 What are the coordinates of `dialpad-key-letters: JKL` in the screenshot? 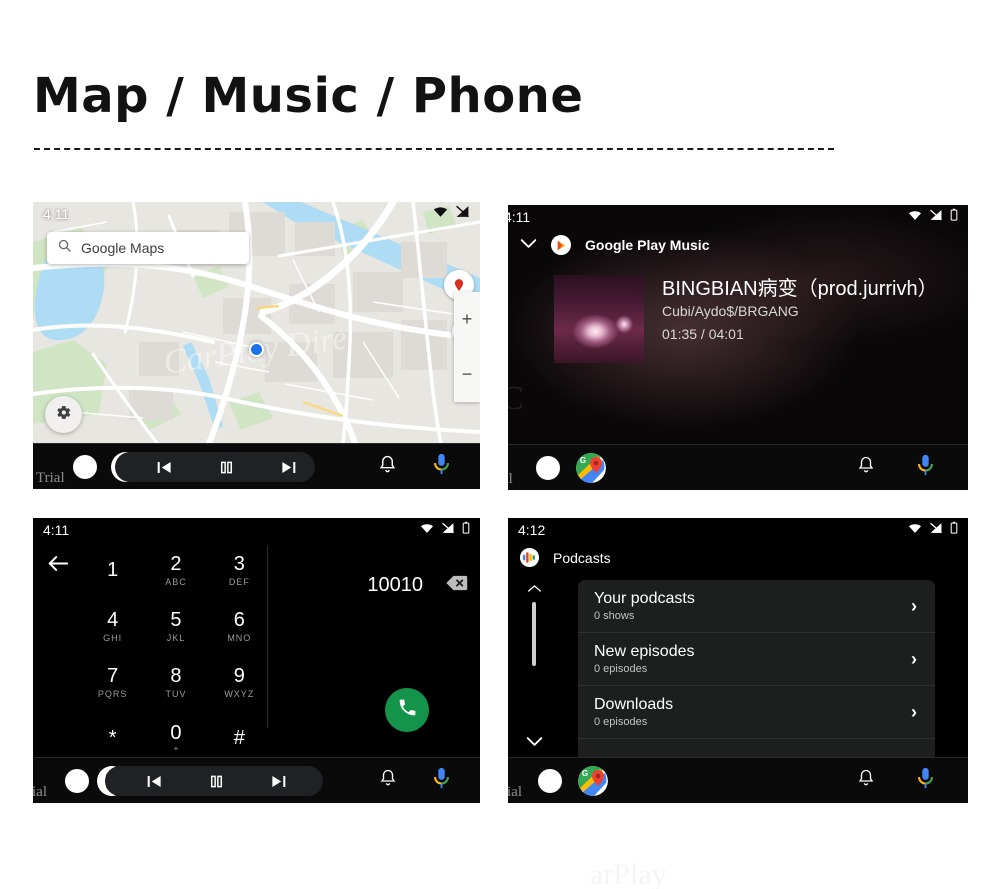 It's located at (176, 637).